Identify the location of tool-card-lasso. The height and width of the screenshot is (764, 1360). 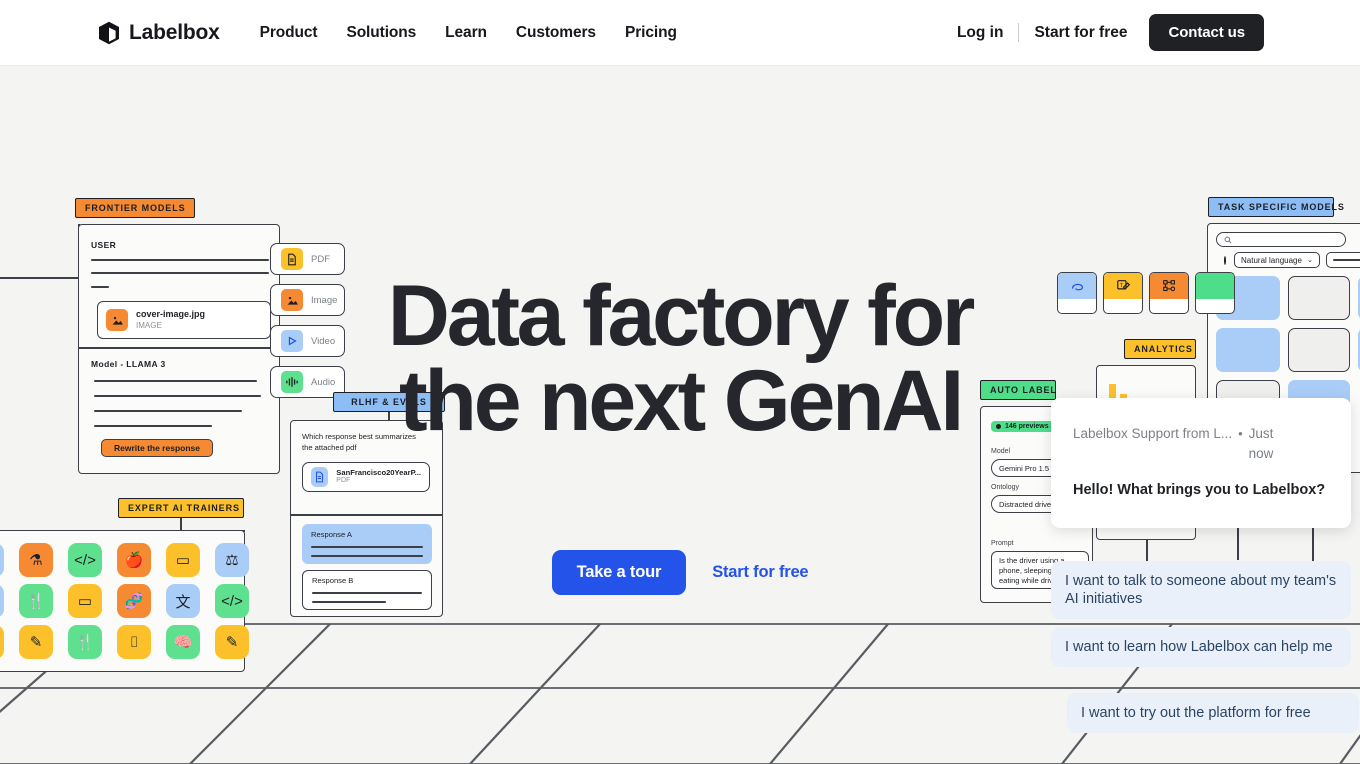
(1077, 293).